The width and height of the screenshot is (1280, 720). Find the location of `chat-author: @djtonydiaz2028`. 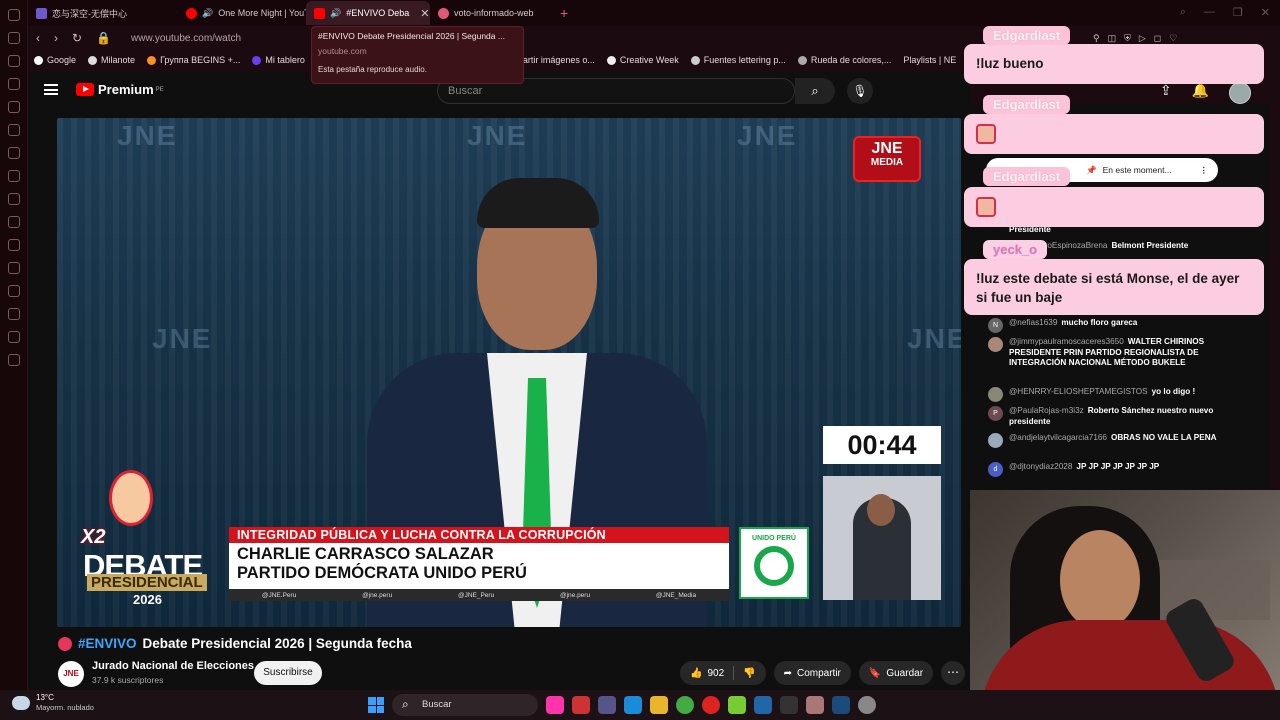

chat-author: @djtonydiaz2028 is located at coordinates (1040, 466).